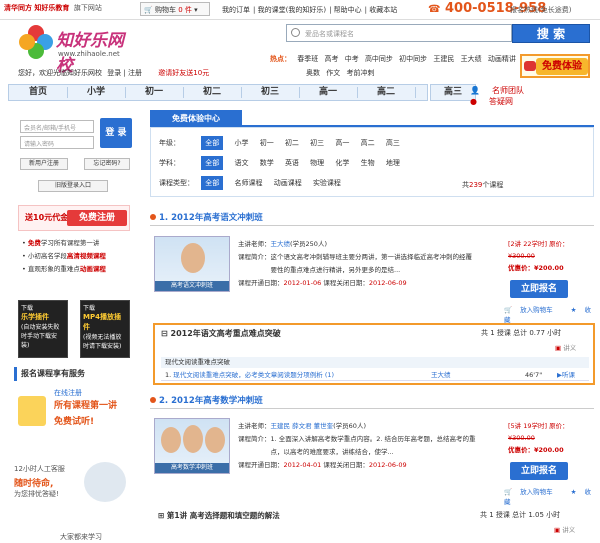 This screenshot has height=543, width=600. I want to click on partner-logo: 清华同方 知好乐教育 旗下网站, so click(53, 8).